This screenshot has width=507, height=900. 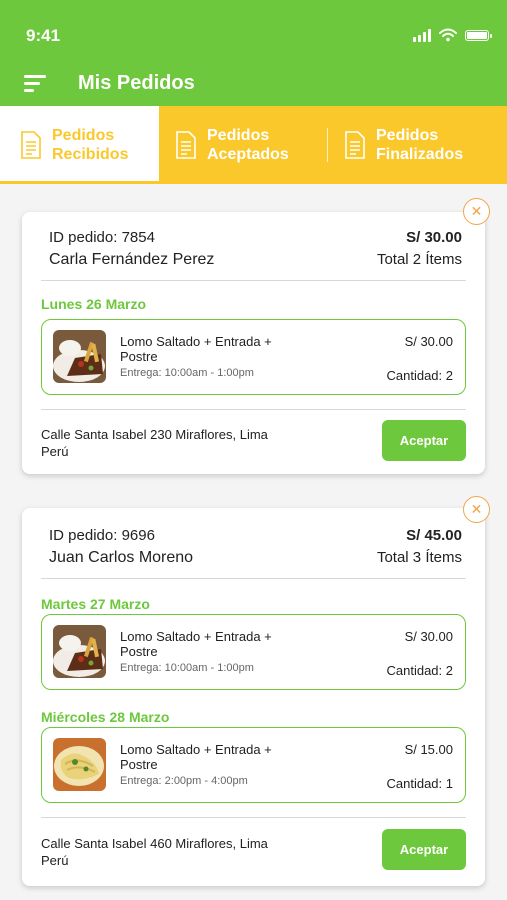 What do you see at coordinates (255, 536) in the screenshot?
I see `order-id-row: ID pedido: 9696 S/ 45.00` at bounding box center [255, 536].